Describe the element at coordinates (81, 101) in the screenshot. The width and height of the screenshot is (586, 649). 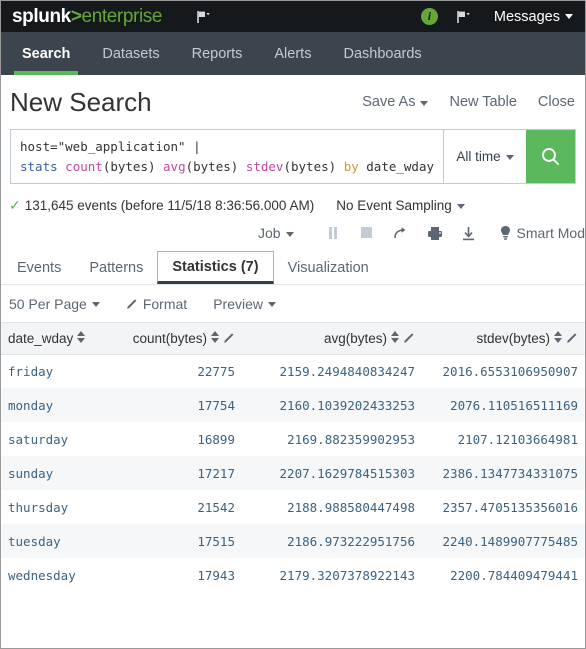
I see `page-title: New Search` at that location.